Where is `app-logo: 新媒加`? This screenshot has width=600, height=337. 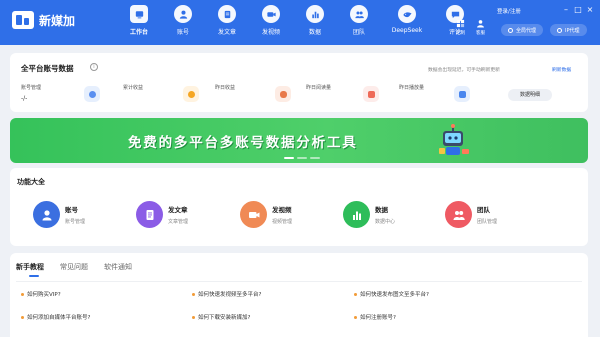
app-logo: 新媒加 is located at coordinates (43, 20).